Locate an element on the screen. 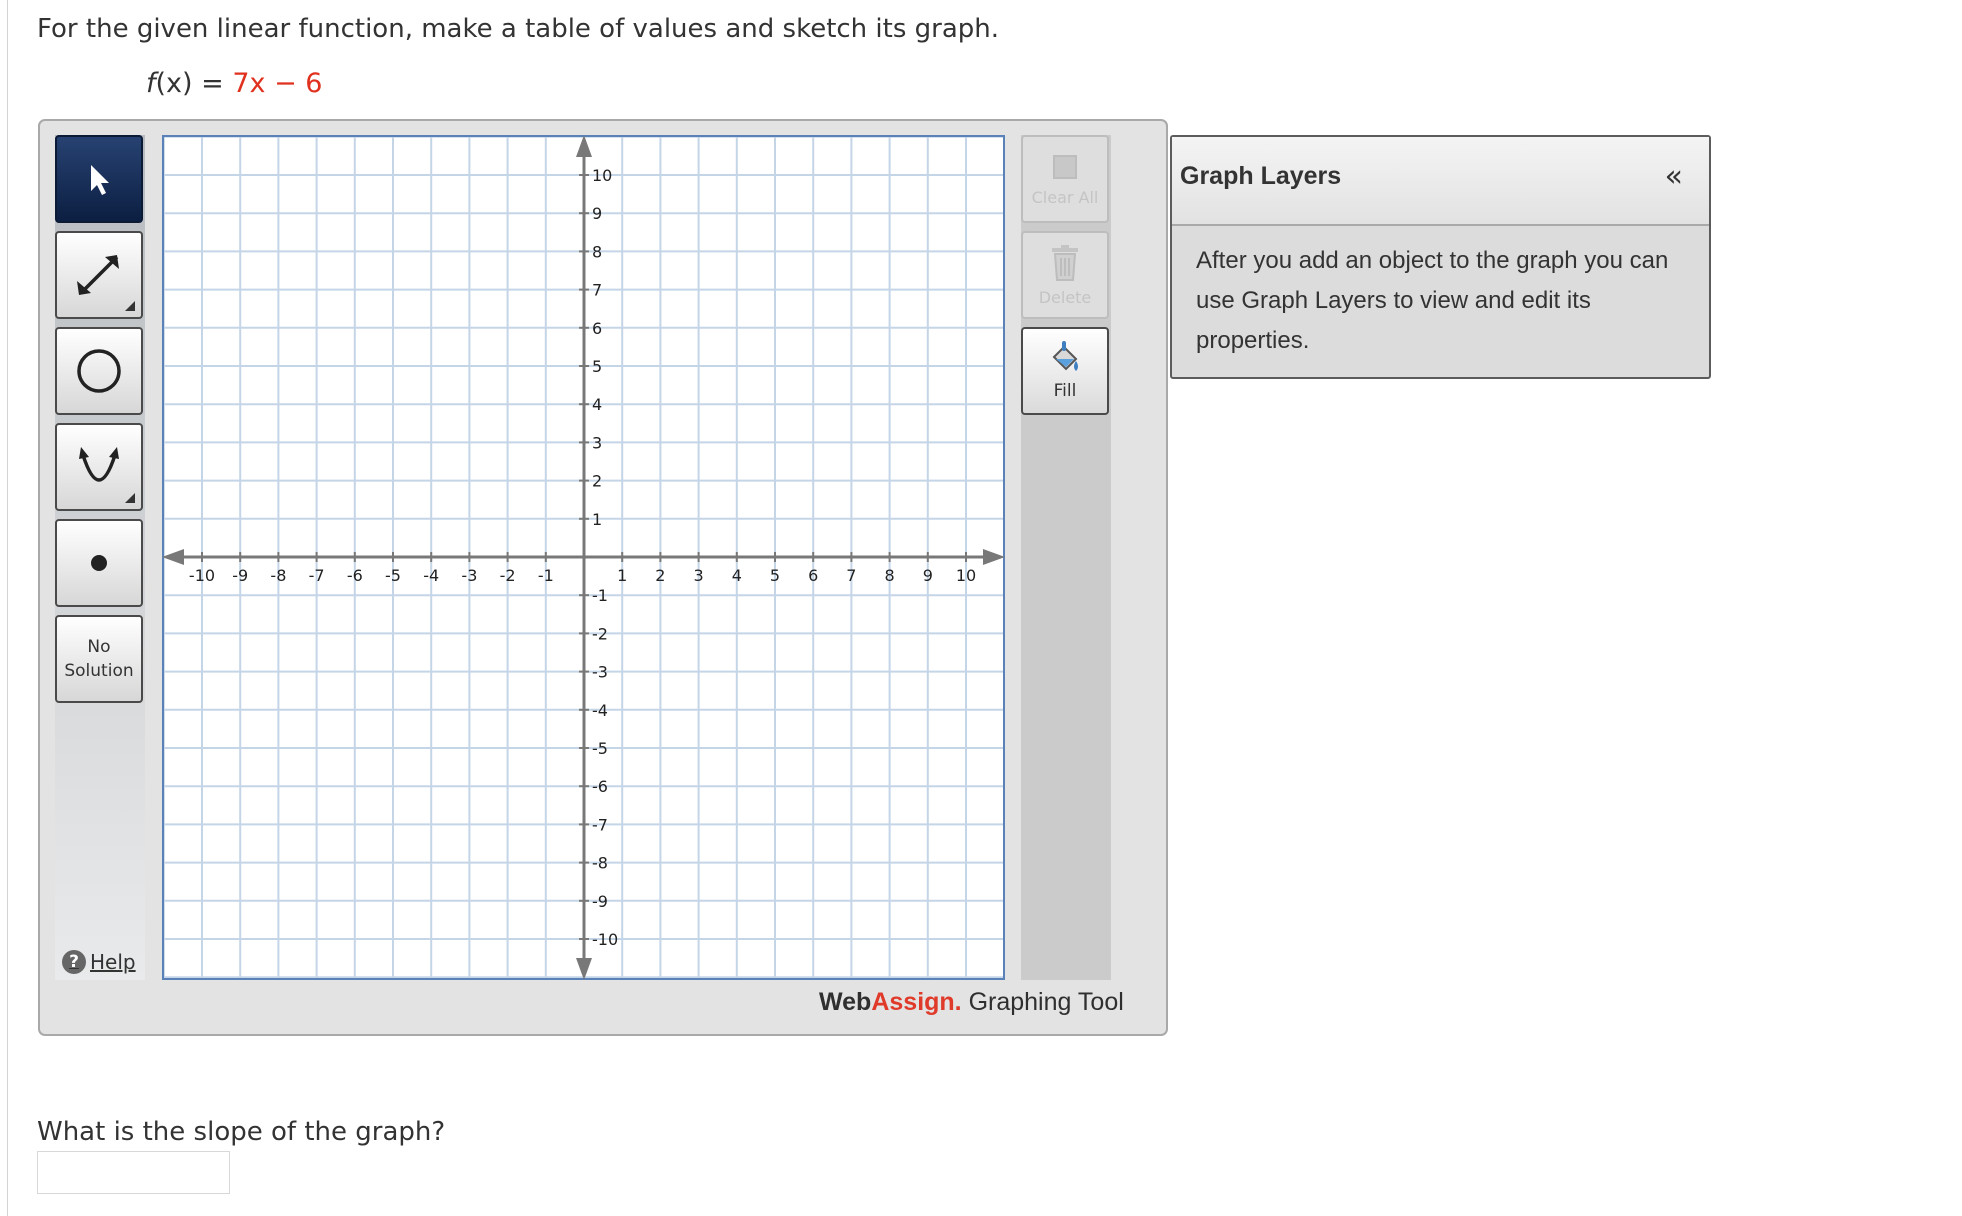  fill-label: Fill is located at coordinates (1065, 391).